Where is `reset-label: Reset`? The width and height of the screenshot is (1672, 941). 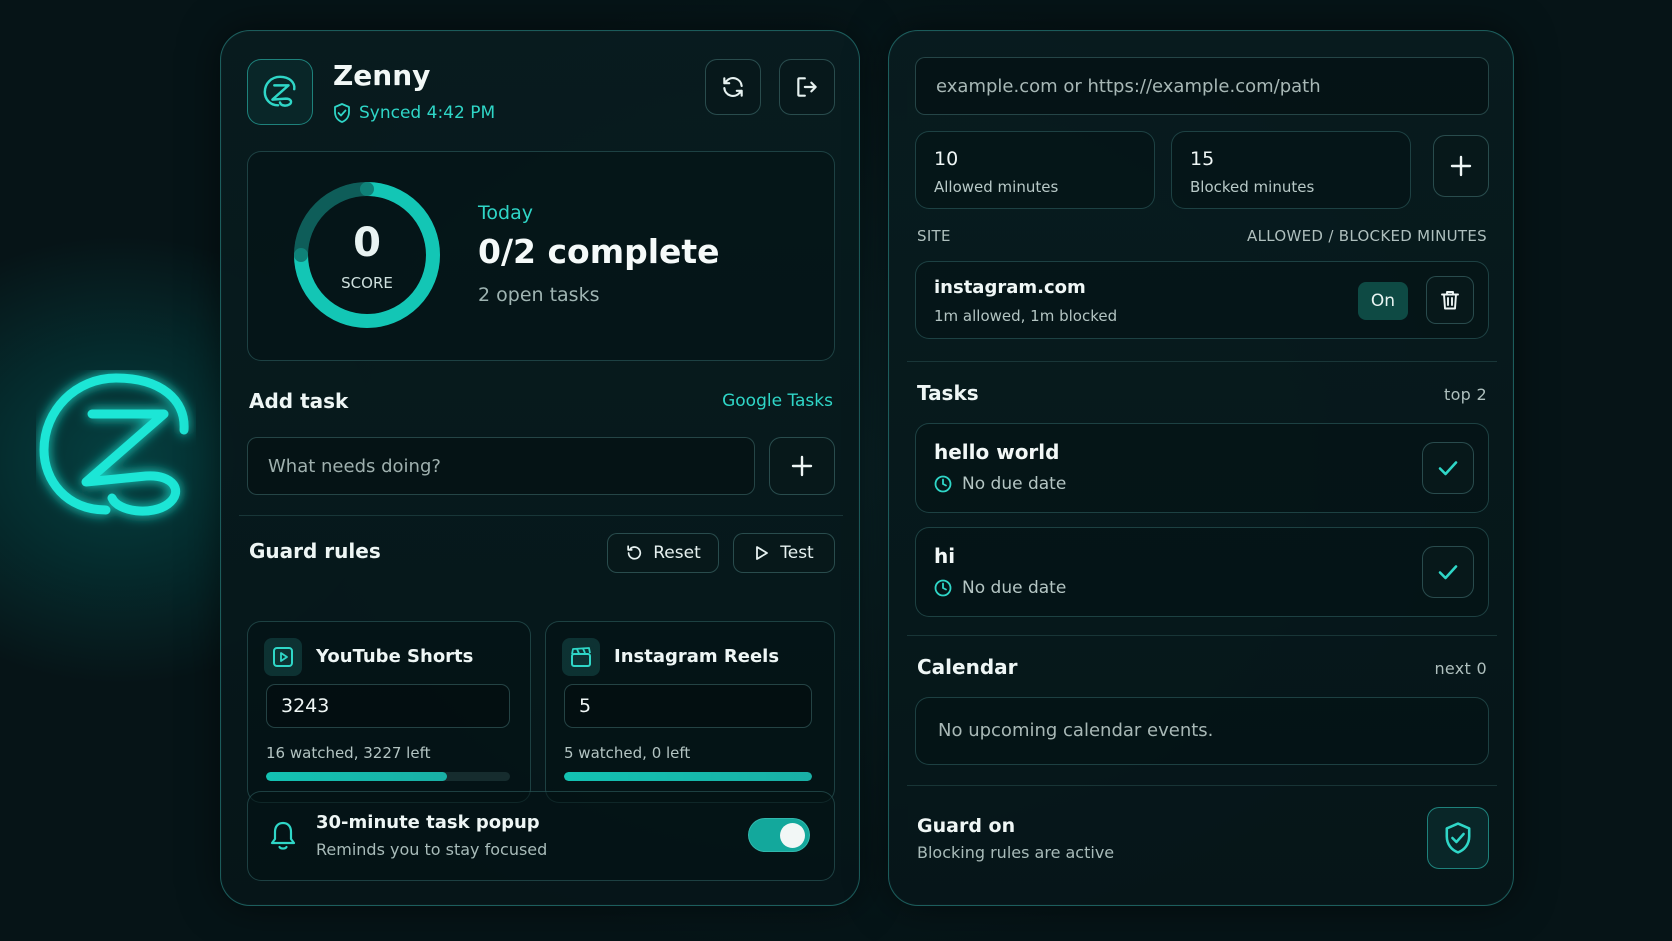 reset-label: Reset is located at coordinates (677, 553).